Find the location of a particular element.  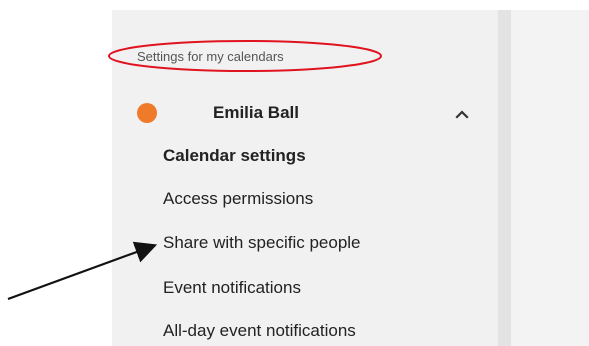

sidebar-scrollbar is located at coordinates (504, 178).